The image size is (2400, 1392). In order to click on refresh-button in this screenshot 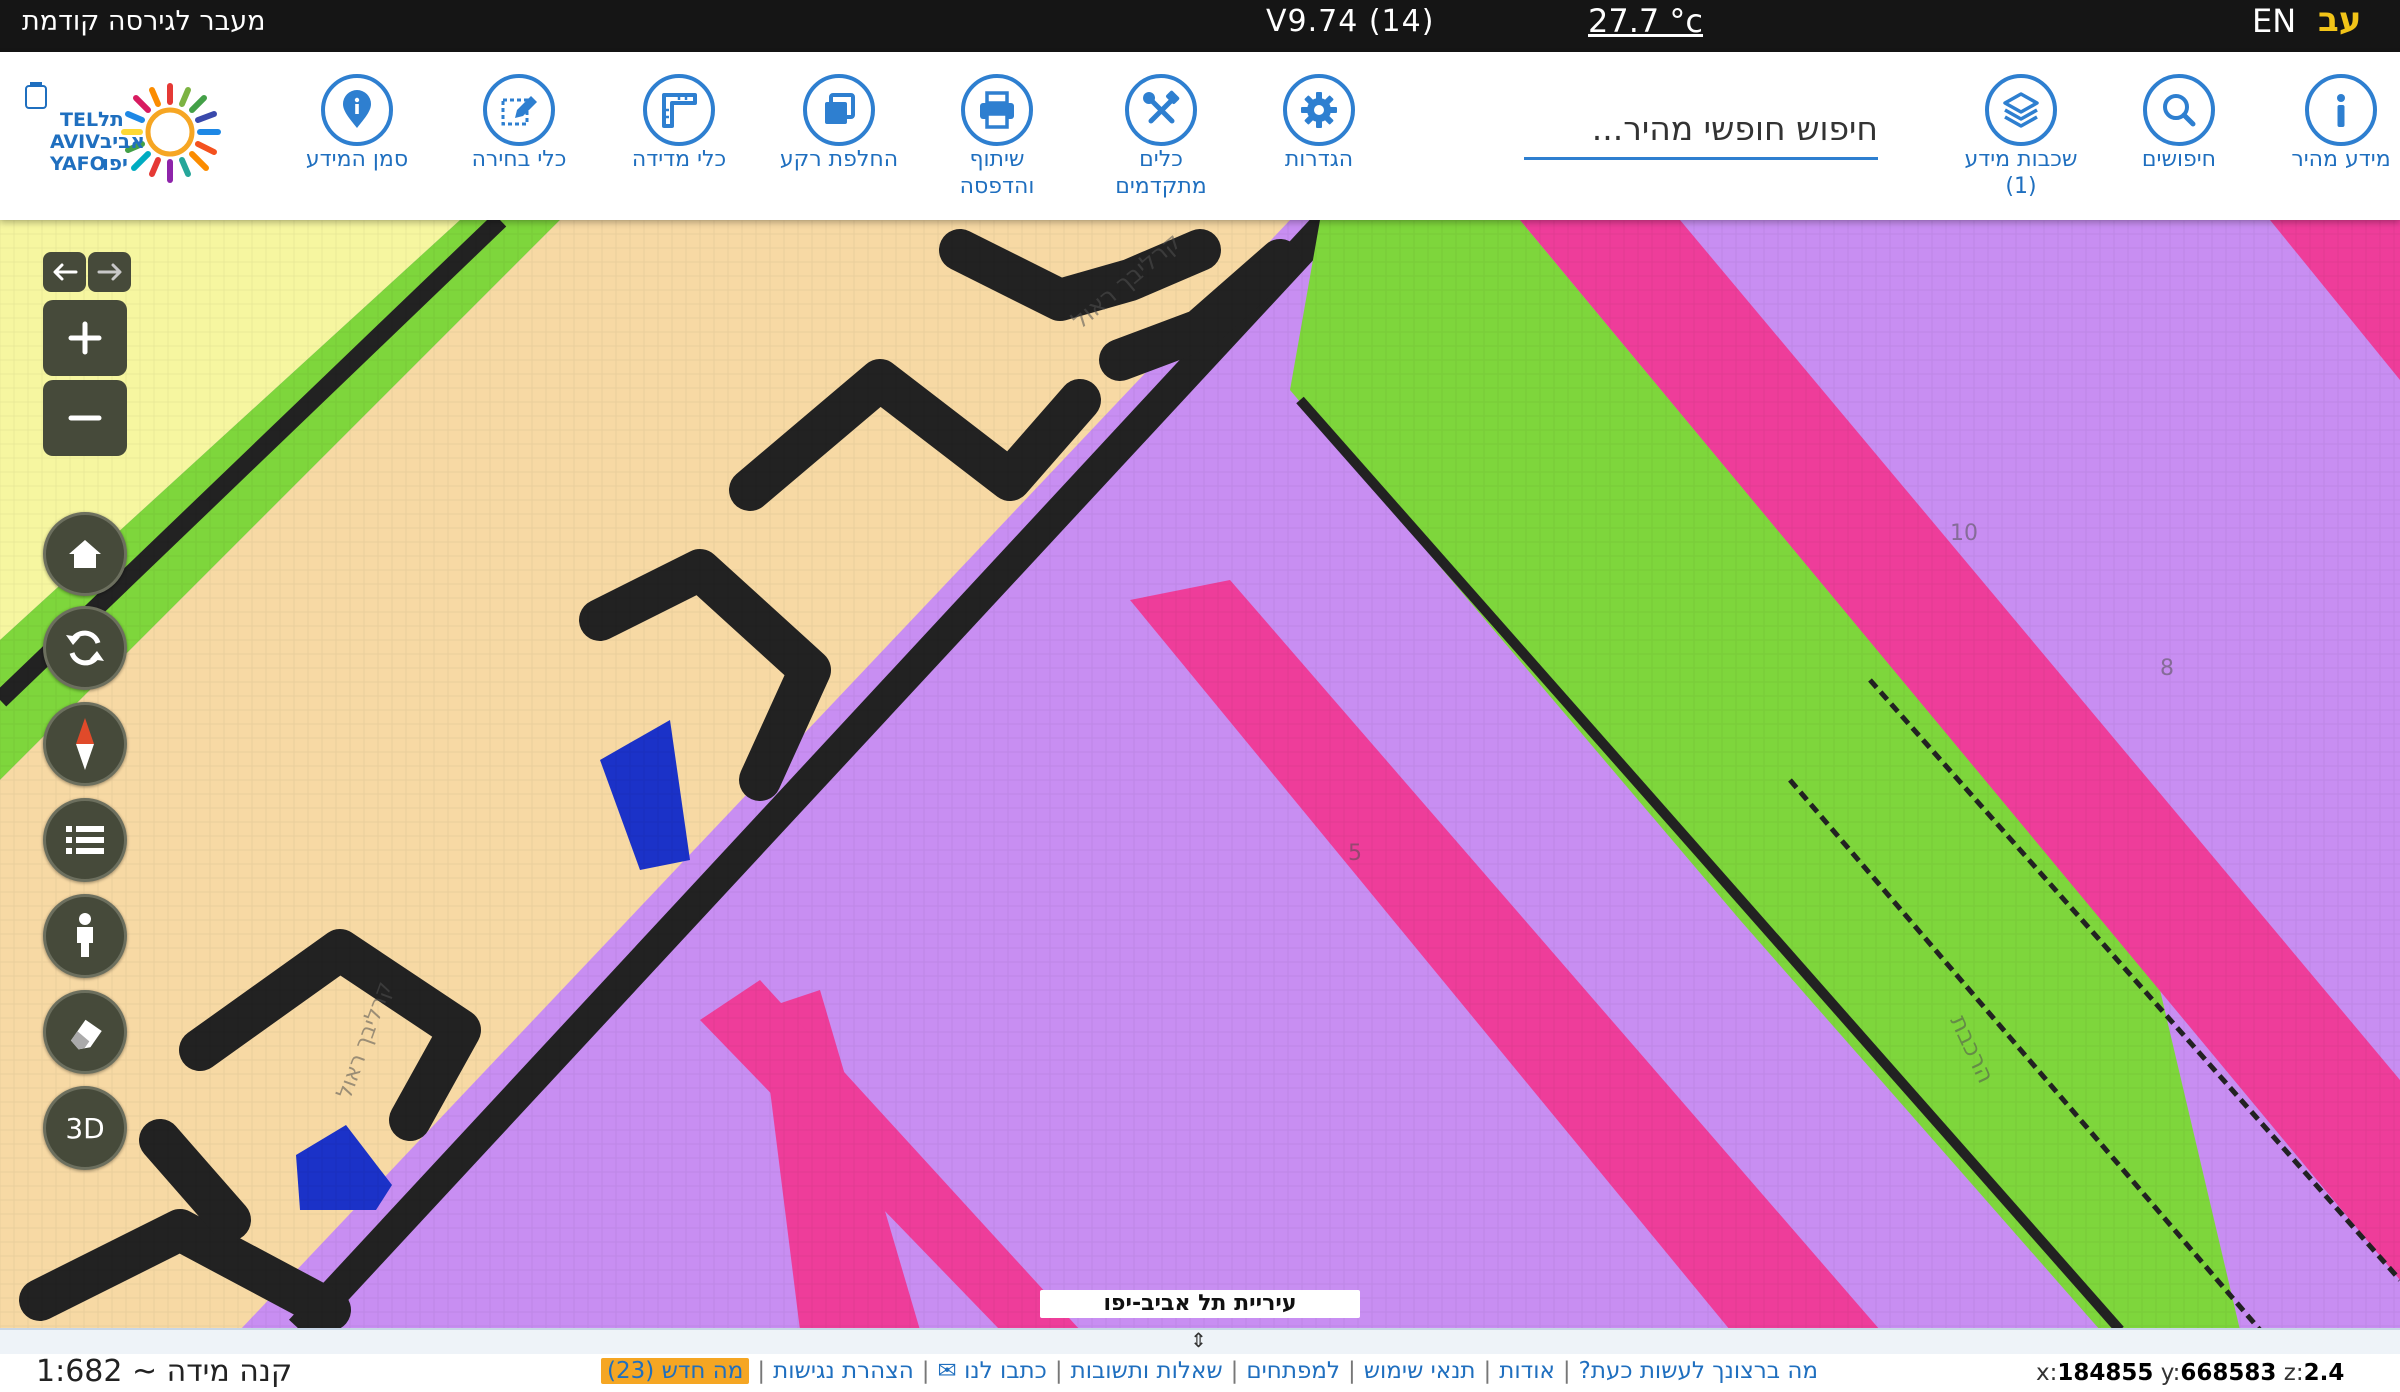, I will do `click(85, 648)`.